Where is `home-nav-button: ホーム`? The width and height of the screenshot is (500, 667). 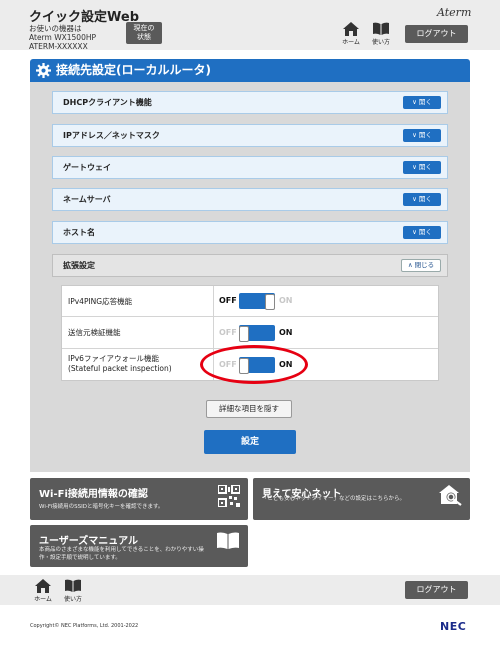
home-nav-button: ホーム is located at coordinates (351, 35).